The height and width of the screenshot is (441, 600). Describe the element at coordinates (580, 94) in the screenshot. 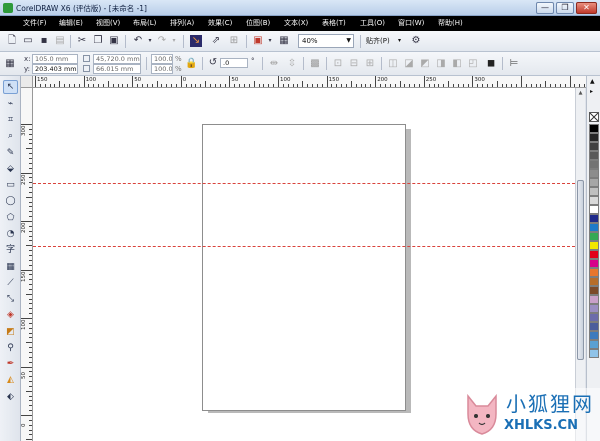

I see `scroll-up-icon: ▲` at that location.